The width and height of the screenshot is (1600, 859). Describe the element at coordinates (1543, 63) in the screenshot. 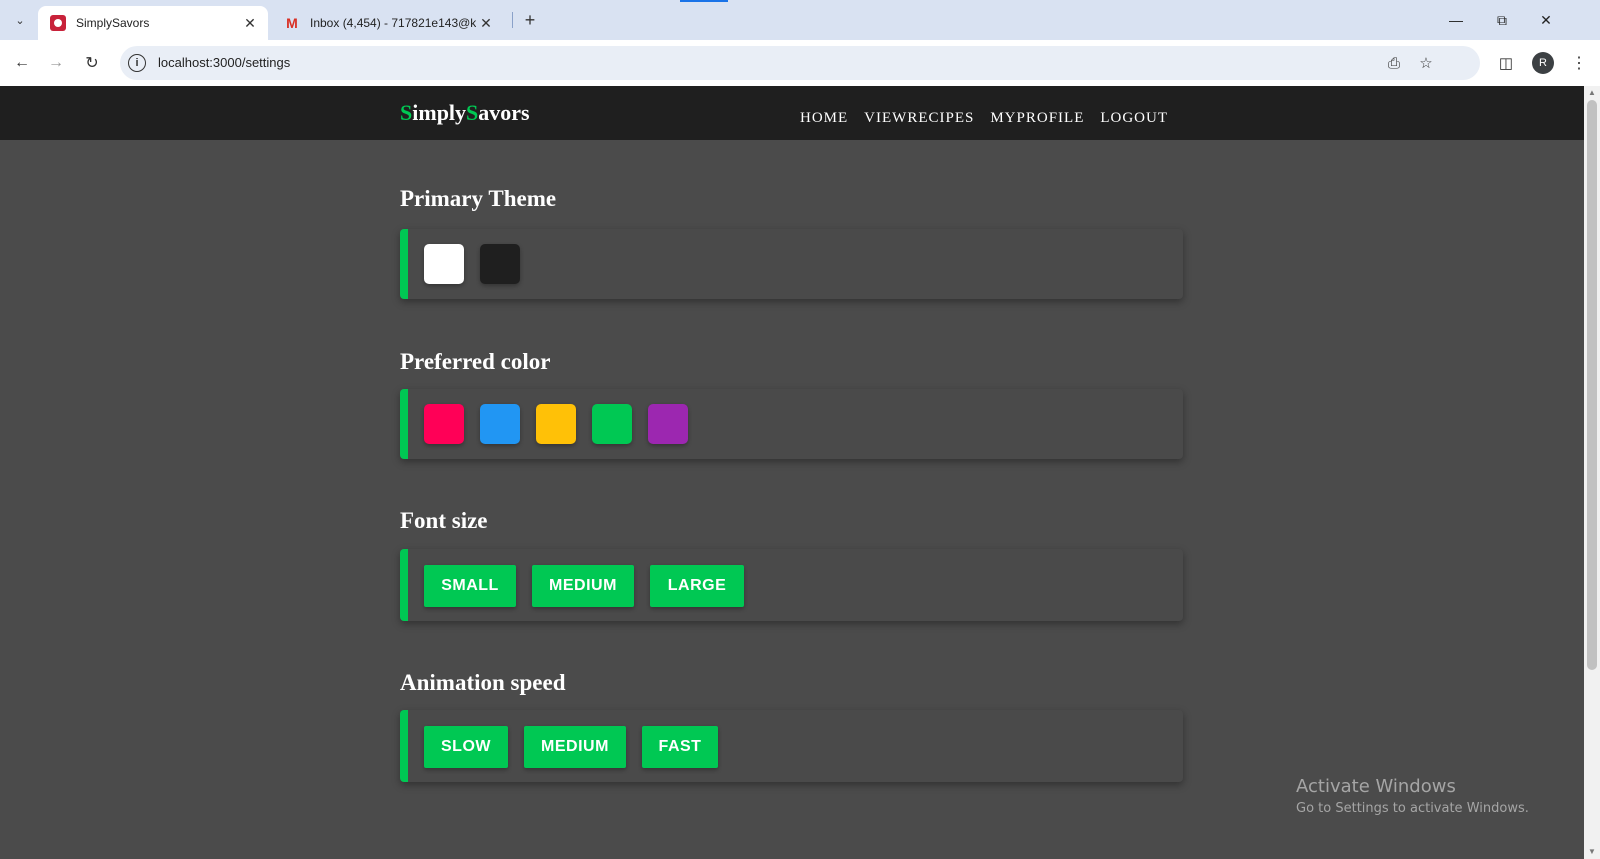

I see `profile-avatar: R` at that location.